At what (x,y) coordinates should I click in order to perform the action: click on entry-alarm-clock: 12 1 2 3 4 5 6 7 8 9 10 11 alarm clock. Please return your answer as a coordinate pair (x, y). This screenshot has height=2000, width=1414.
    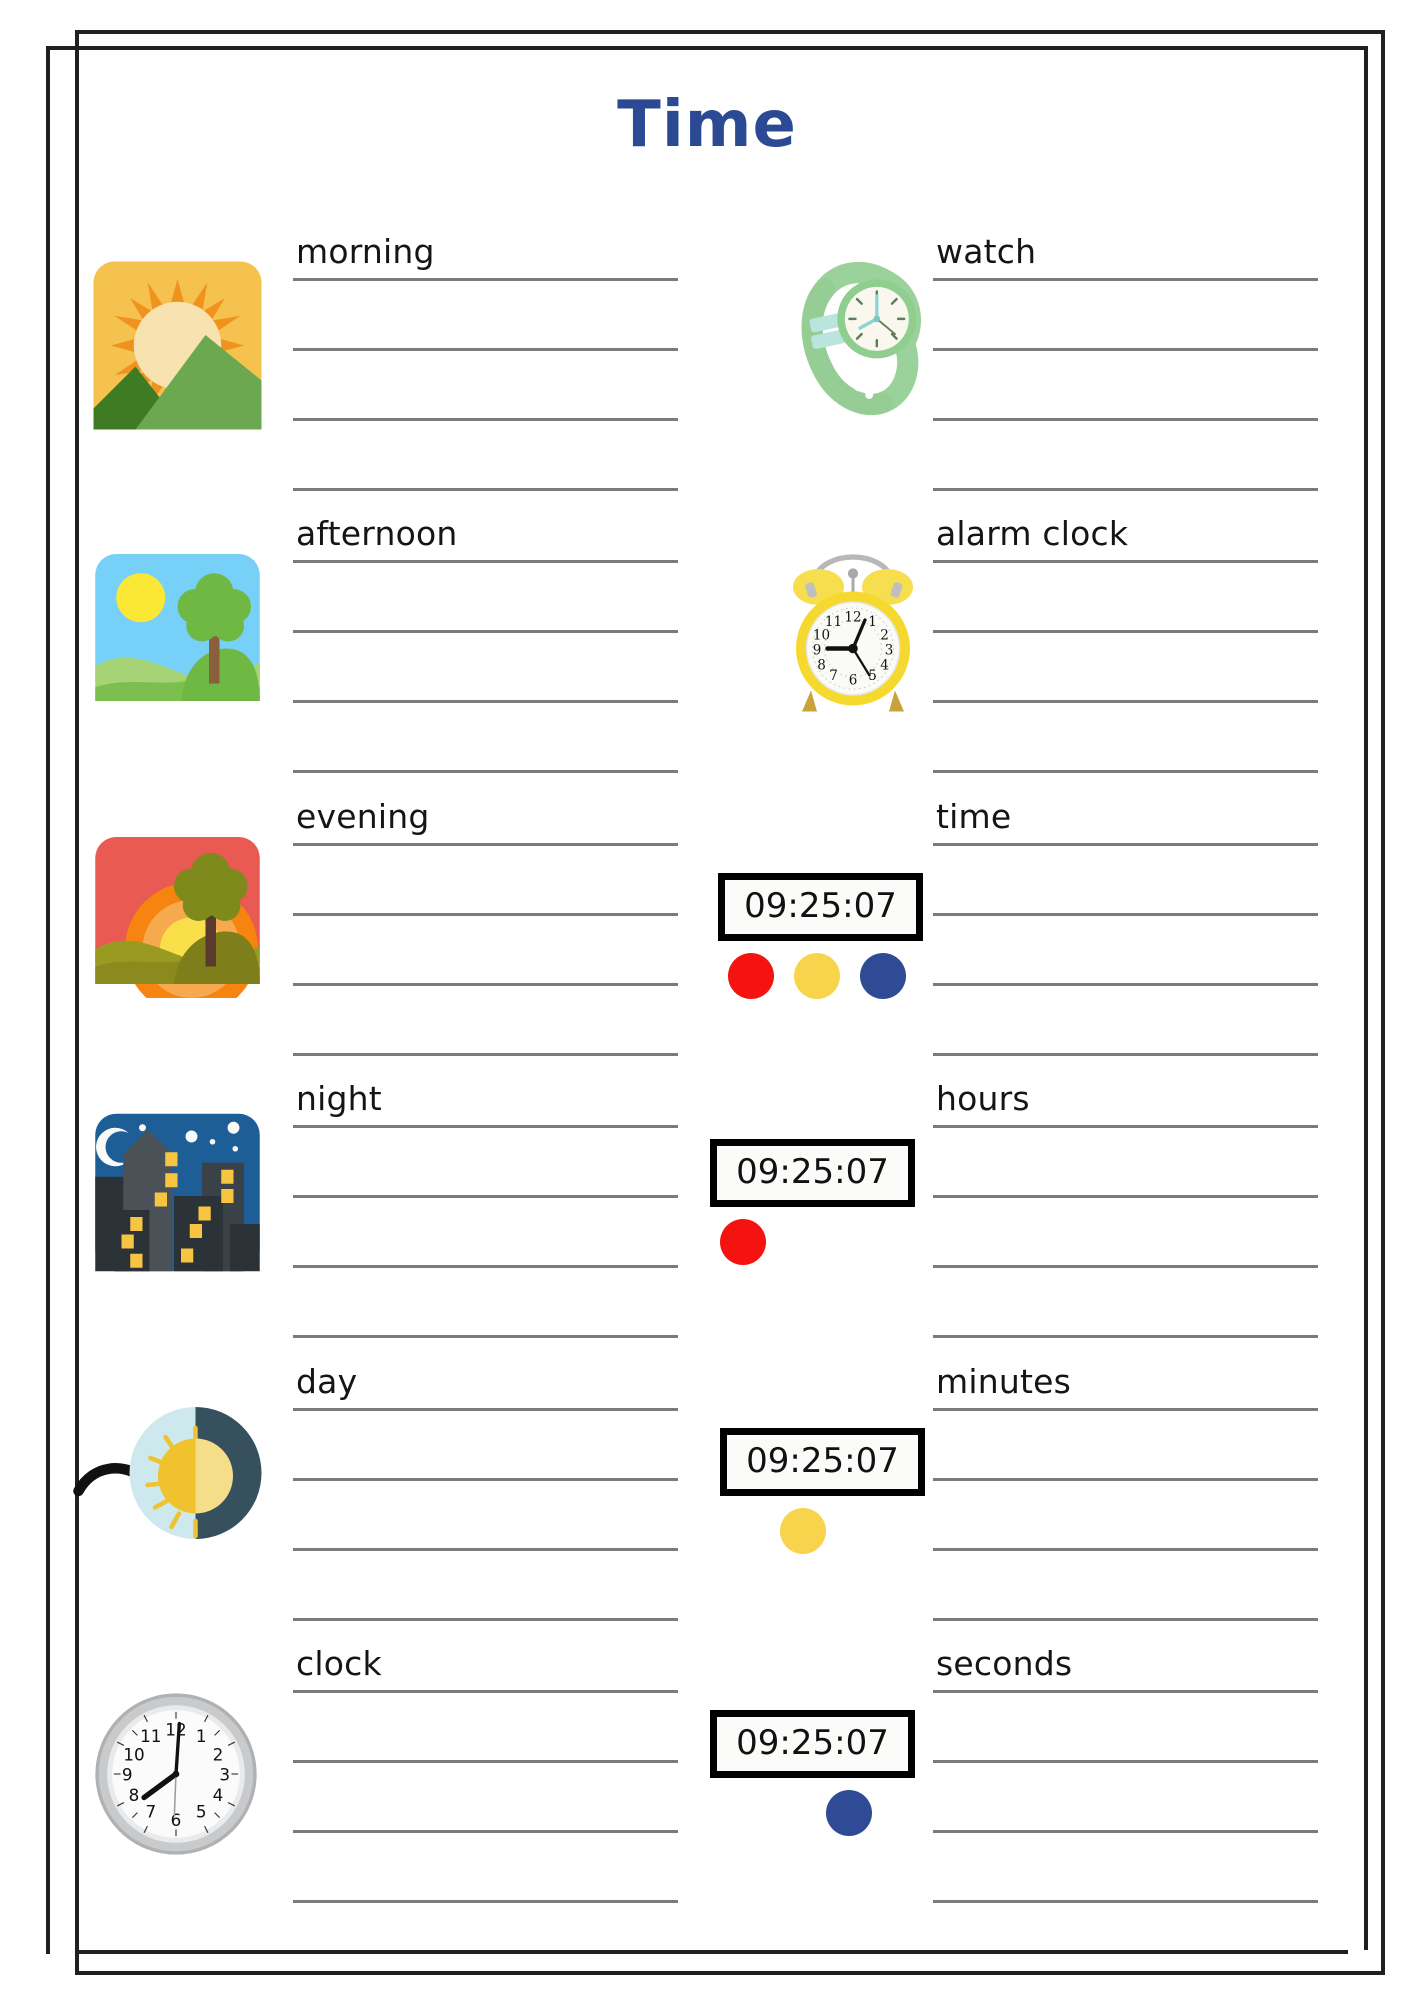
    Looking at the image, I should click on (1018, 652).